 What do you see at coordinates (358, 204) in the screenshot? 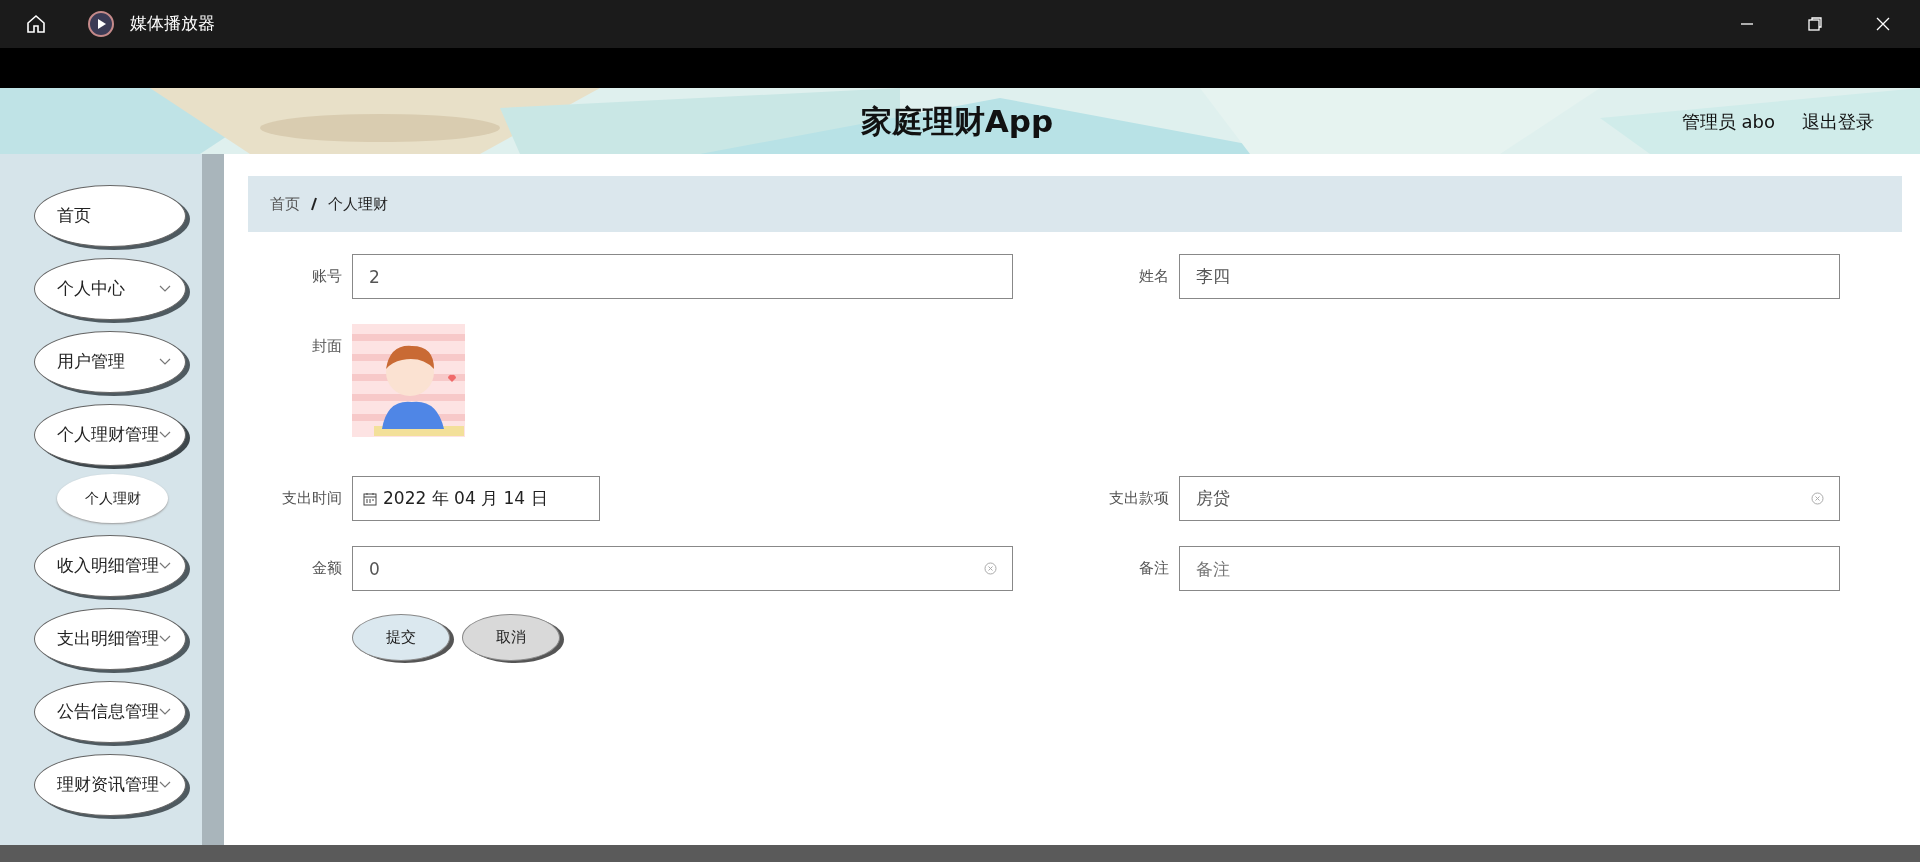
I see `breadcrumb-current: 个人理财` at bounding box center [358, 204].